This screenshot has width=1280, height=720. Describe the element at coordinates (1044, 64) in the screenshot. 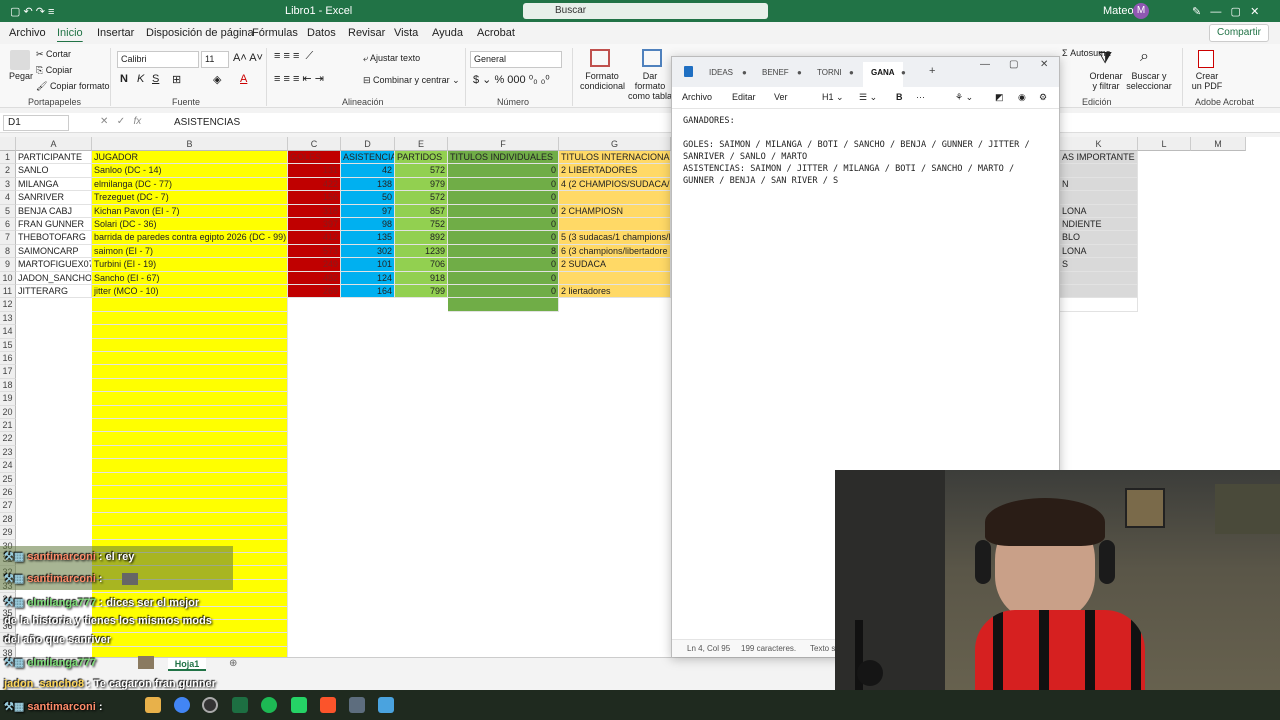

I see `close-icon: ✕` at that location.